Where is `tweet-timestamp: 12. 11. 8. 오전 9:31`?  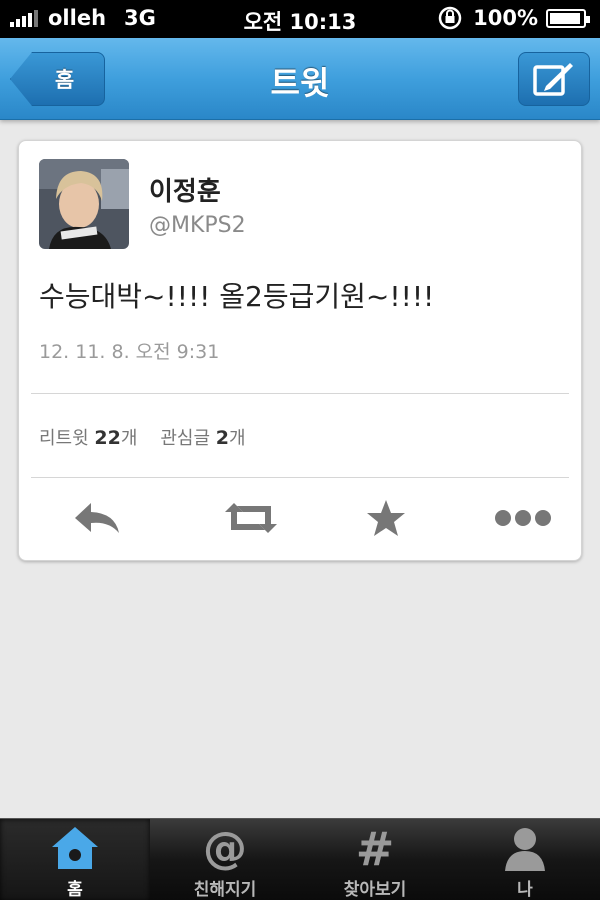
tweet-timestamp: 12. 11. 8. 오전 9:31 is located at coordinates (129, 352).